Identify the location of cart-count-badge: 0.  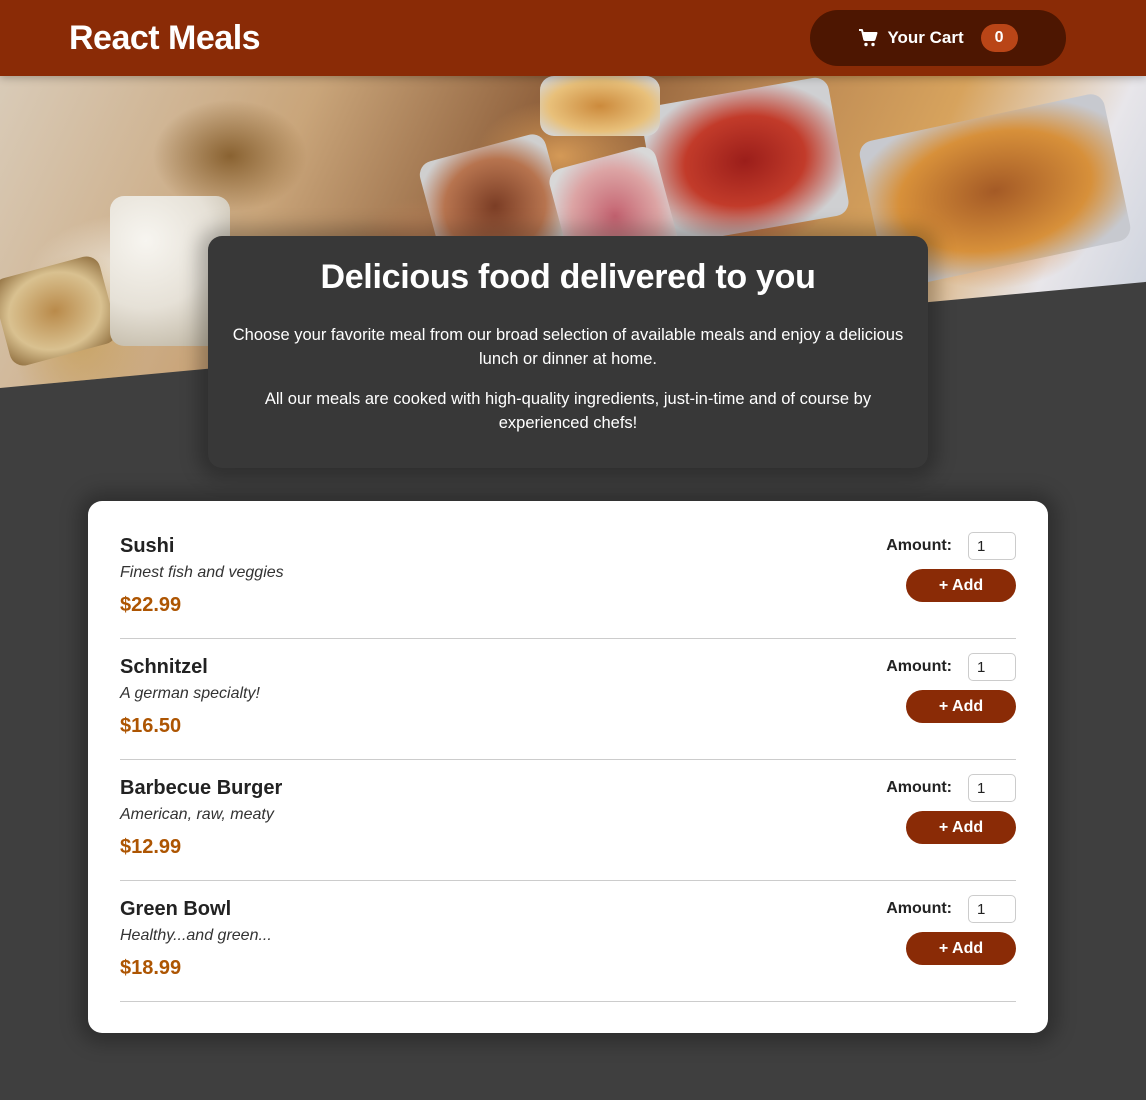
(999, 38).